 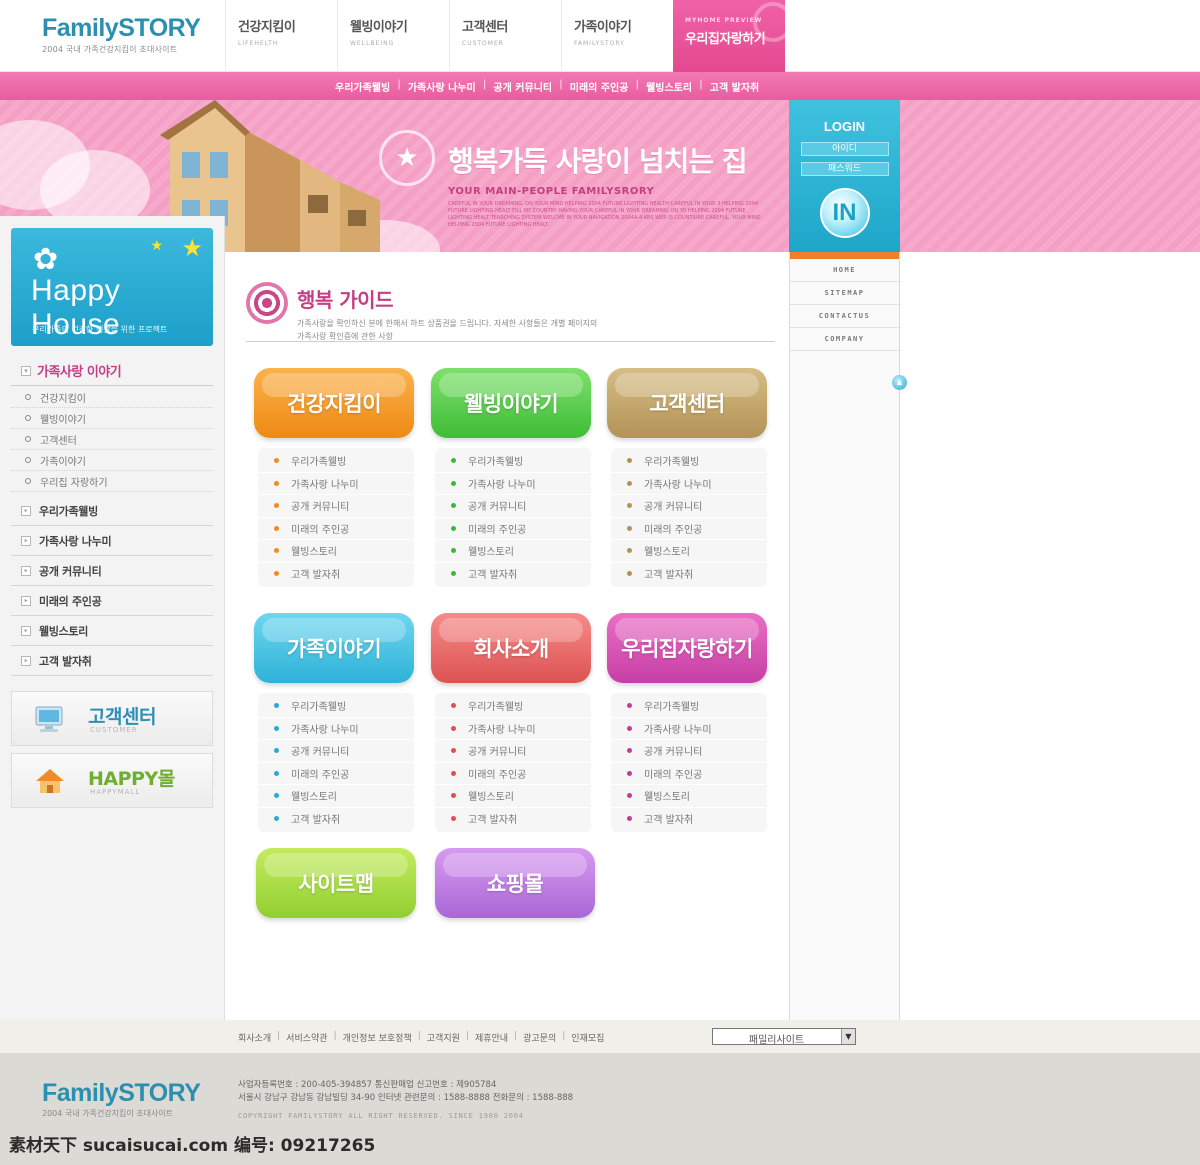 I want to click on circle-icon, so click(x=28, y=439).